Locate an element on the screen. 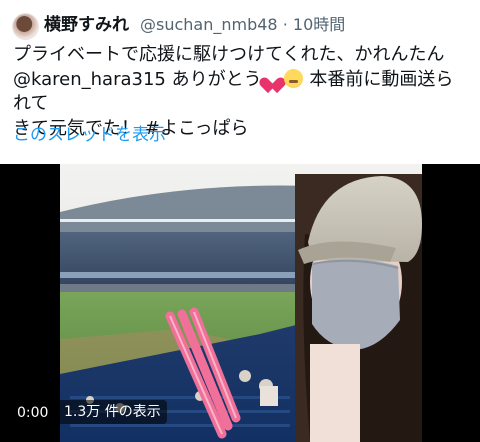 The width and height of the screenshot is (480, 442). author-handle-and-time: @suchan_nmb48 · 10時間 is located at coordinates (242, 25).